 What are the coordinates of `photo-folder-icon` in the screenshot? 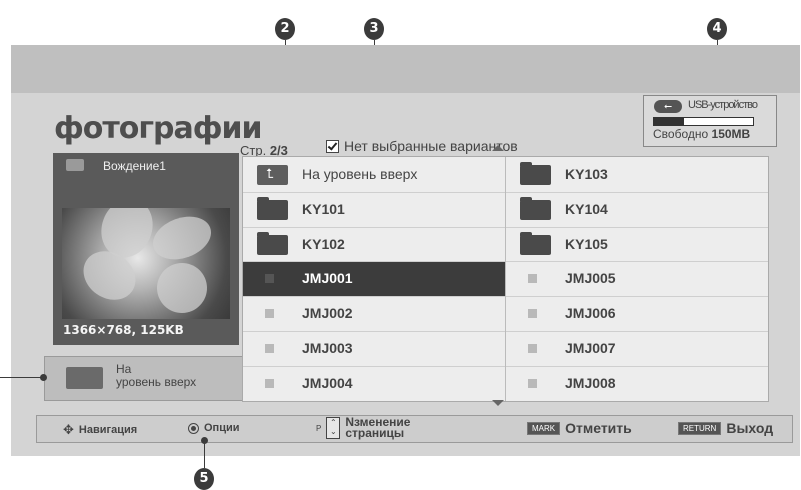 It's located at (75, 165).